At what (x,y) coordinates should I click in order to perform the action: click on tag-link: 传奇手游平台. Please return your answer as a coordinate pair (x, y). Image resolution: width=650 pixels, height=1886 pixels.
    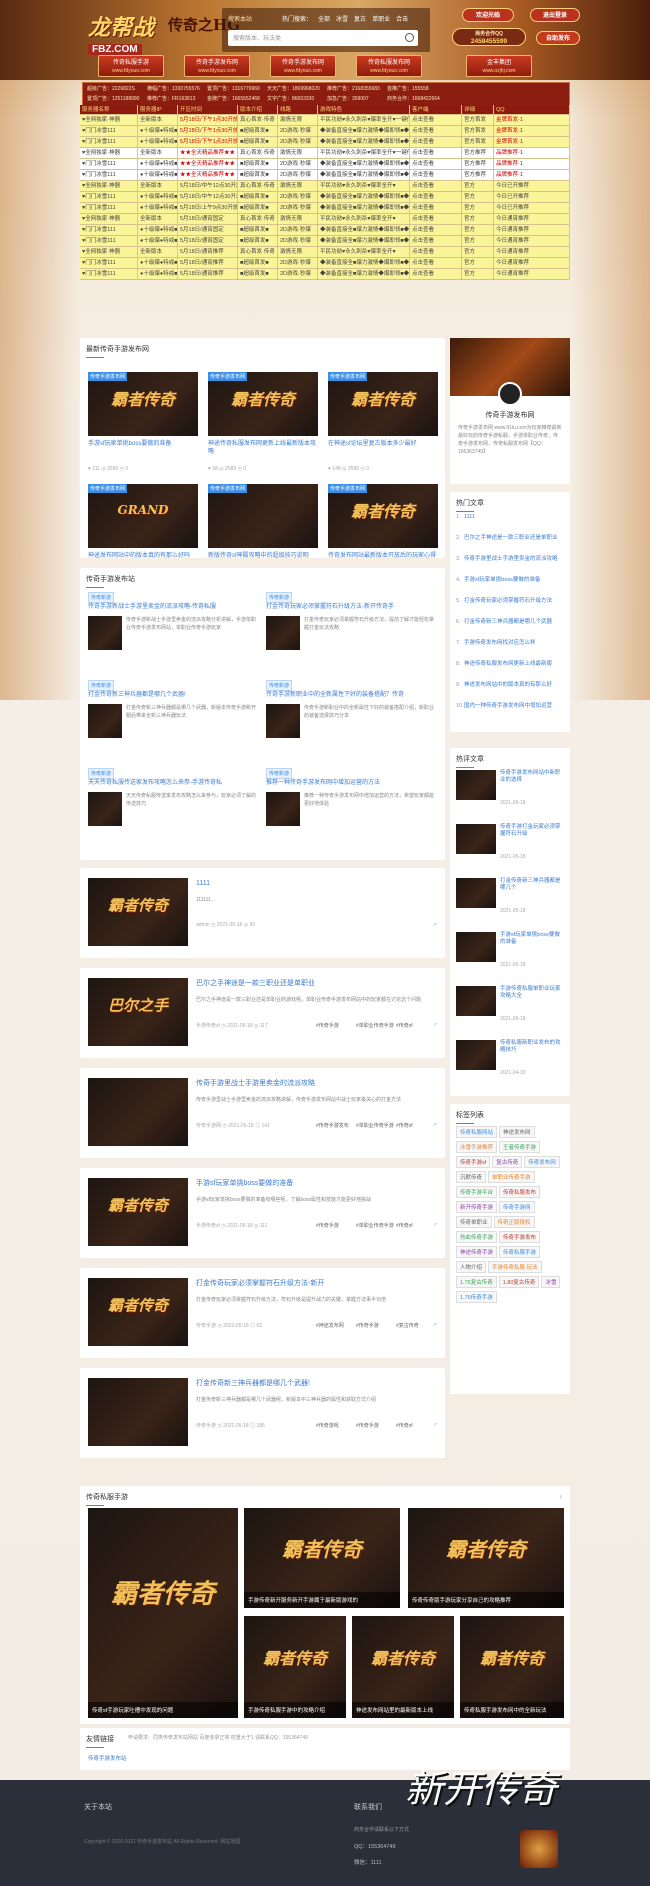
    Looking at the image, I should click on (477, 1192).